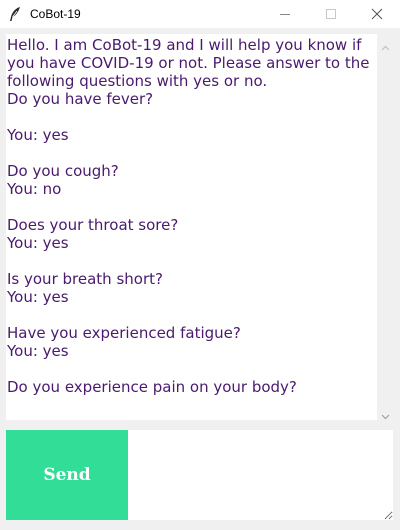  Describe the element at coordinates (385, 413) in the screenshot. I see `scroll-down-icon` at that location.